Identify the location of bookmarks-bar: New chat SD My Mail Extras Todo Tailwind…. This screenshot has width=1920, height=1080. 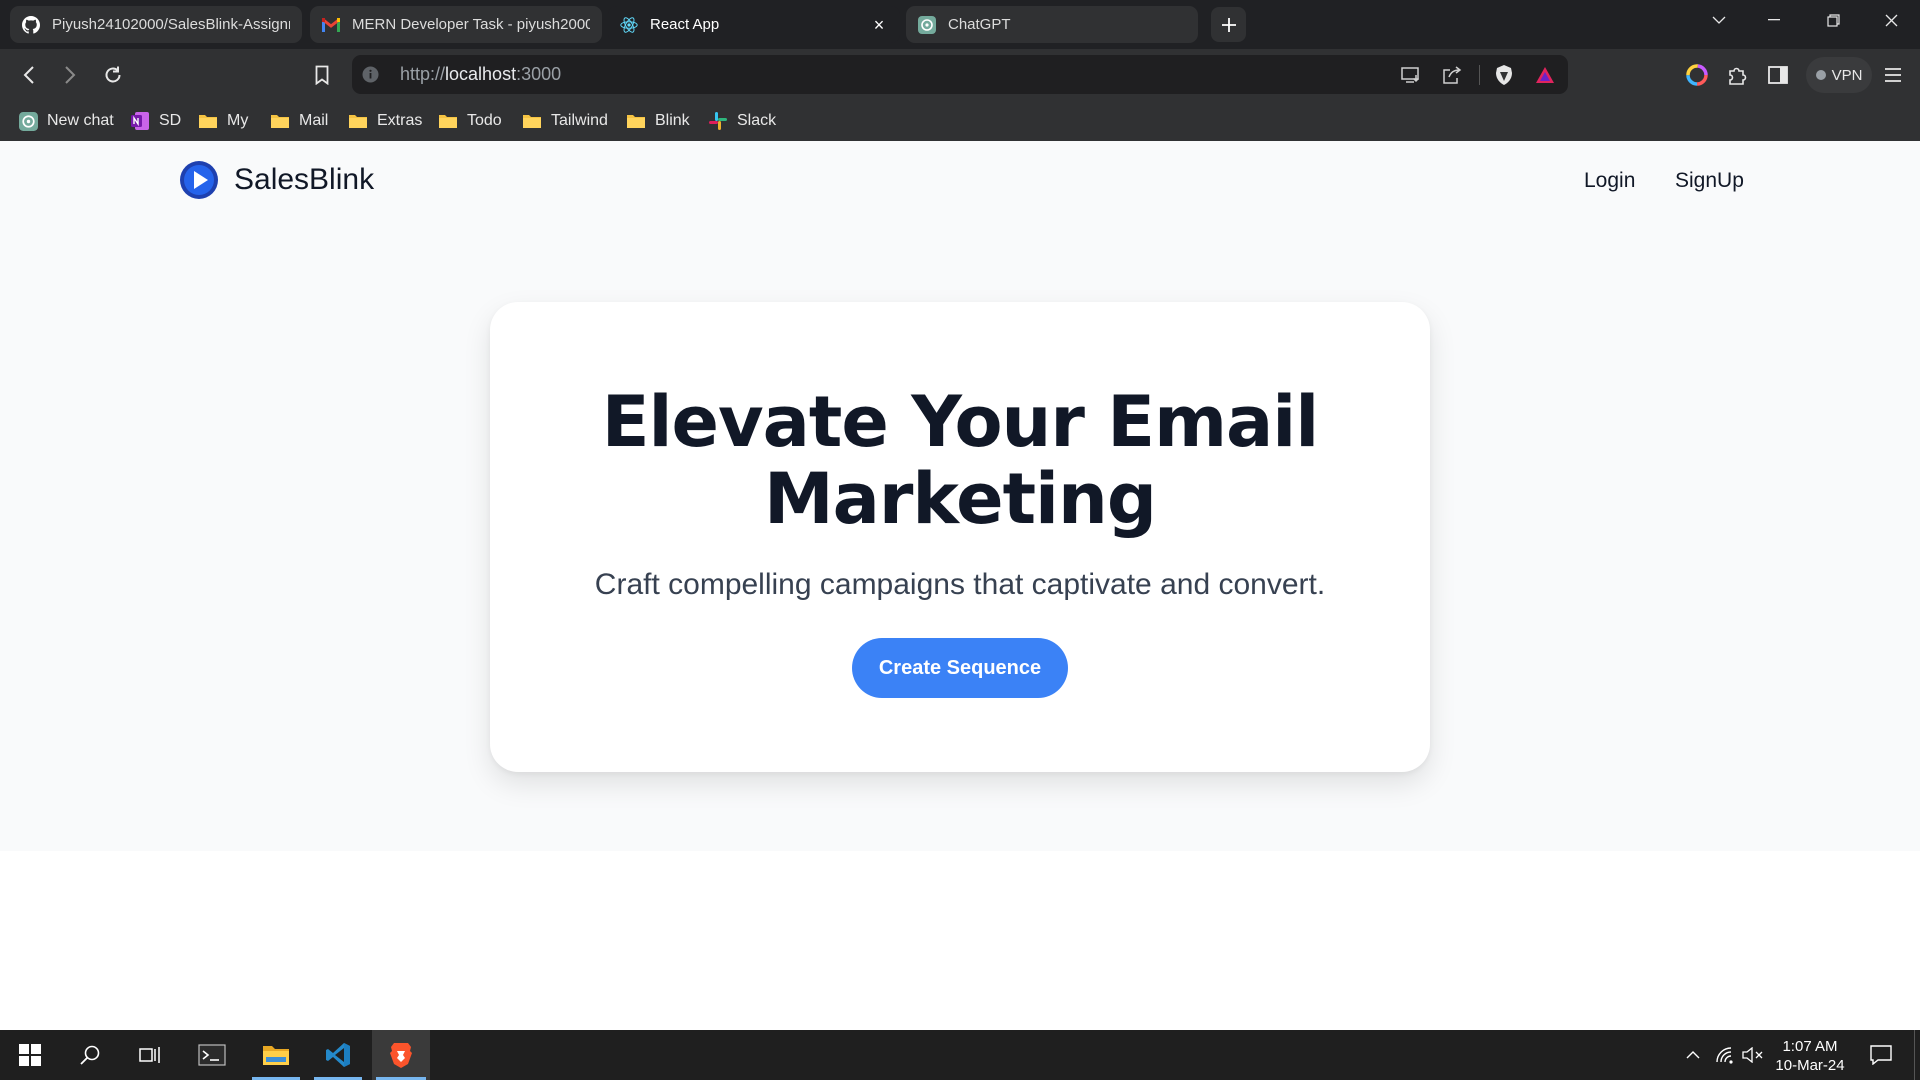
(960, 121).